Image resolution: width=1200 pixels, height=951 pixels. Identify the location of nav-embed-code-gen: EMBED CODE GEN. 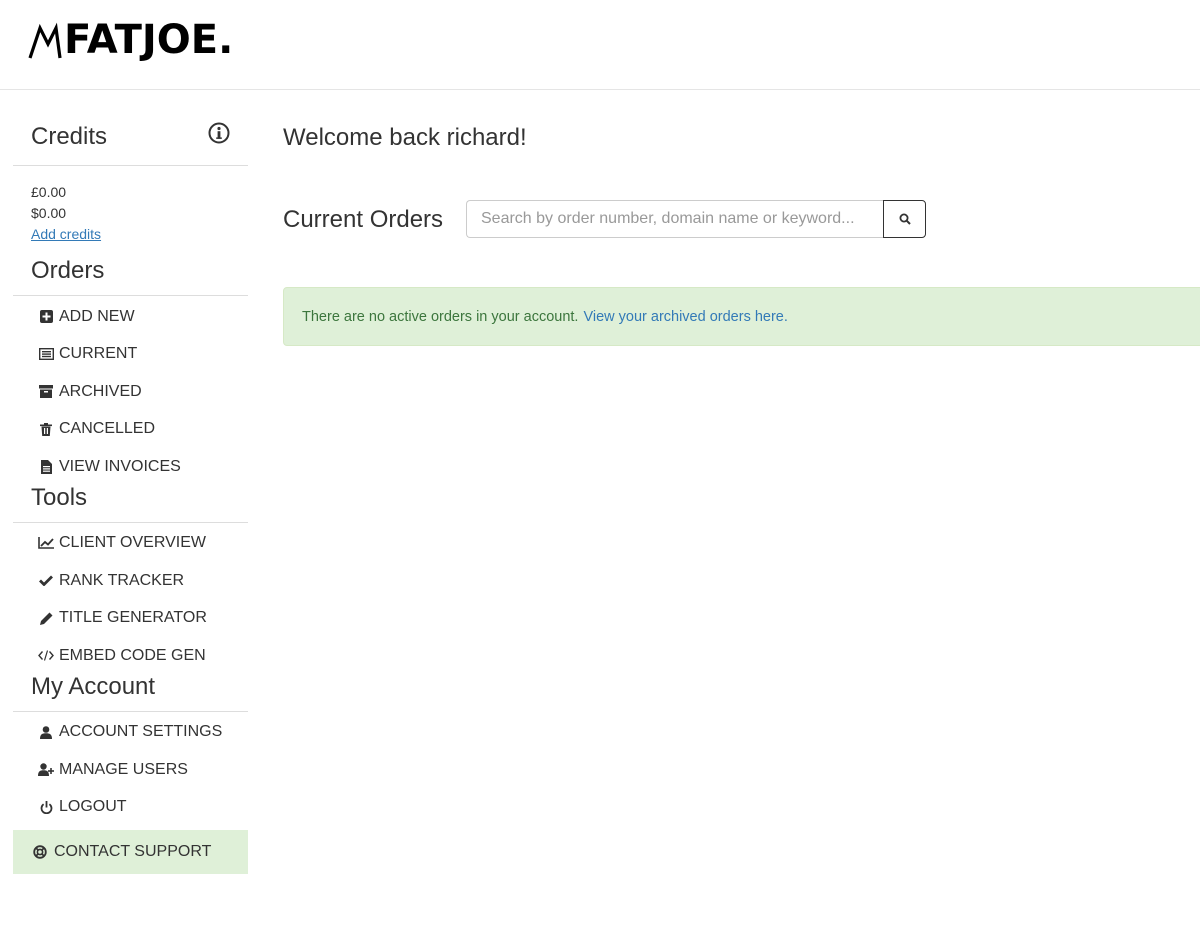
(130, 656).